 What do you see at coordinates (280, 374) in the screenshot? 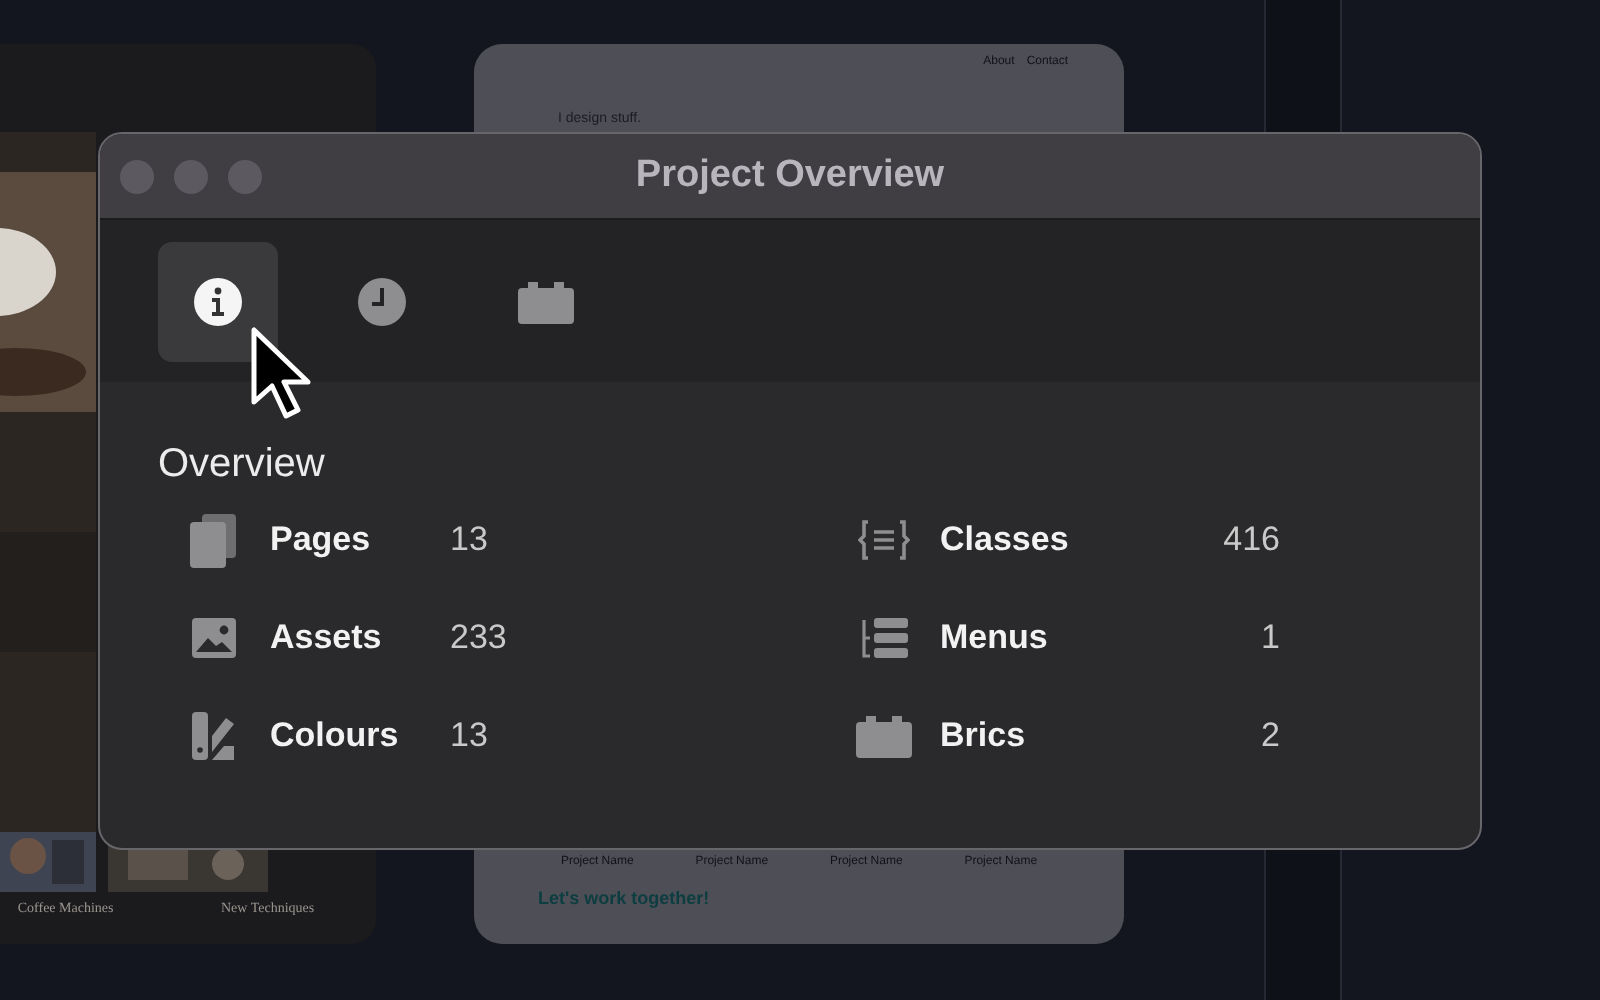
I see `cursor-icon` at bounding box center [280, 374].